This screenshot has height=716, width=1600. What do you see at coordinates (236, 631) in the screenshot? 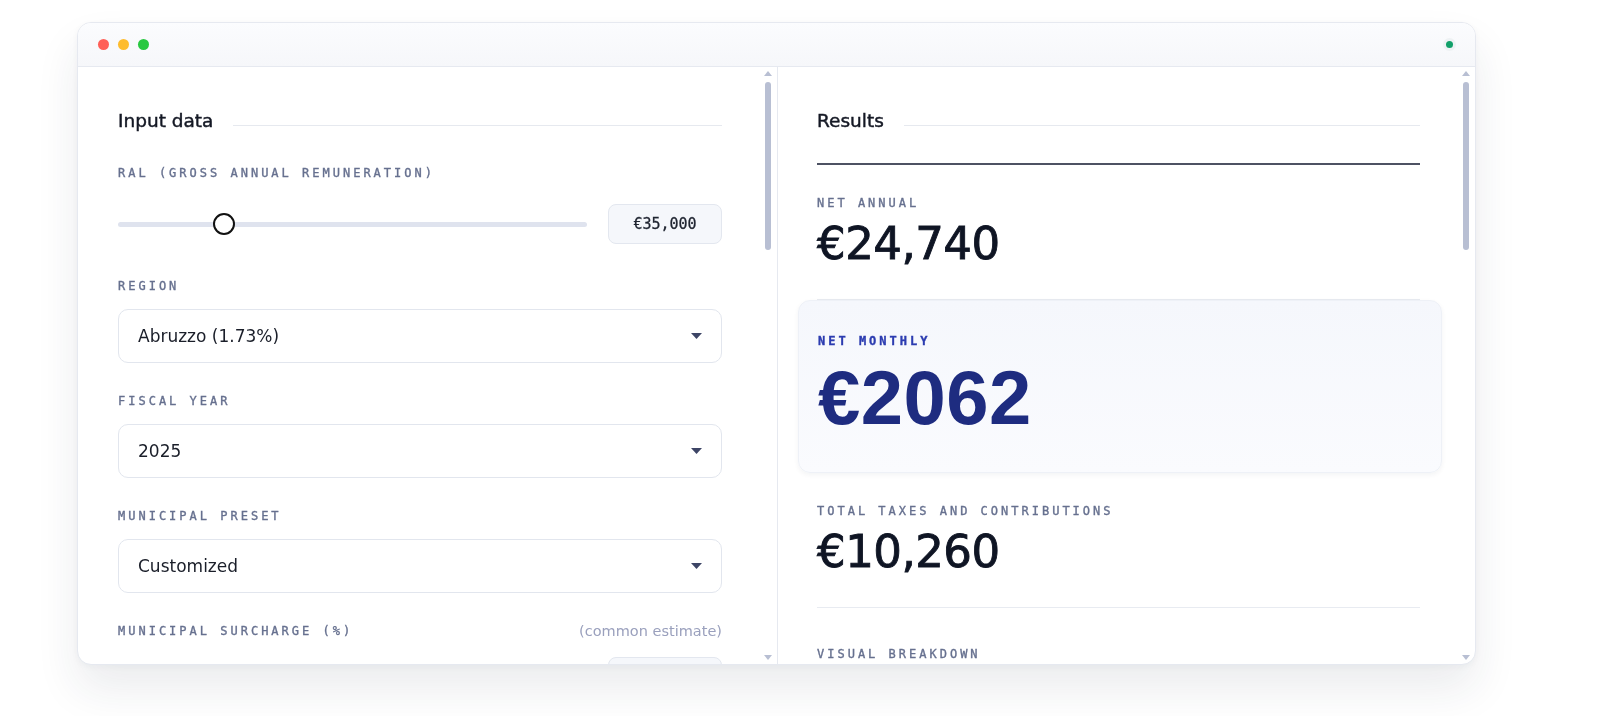
I see `field-label: MUNICIPAL SURCHARGE (%)` at bounding box center [236, 631].